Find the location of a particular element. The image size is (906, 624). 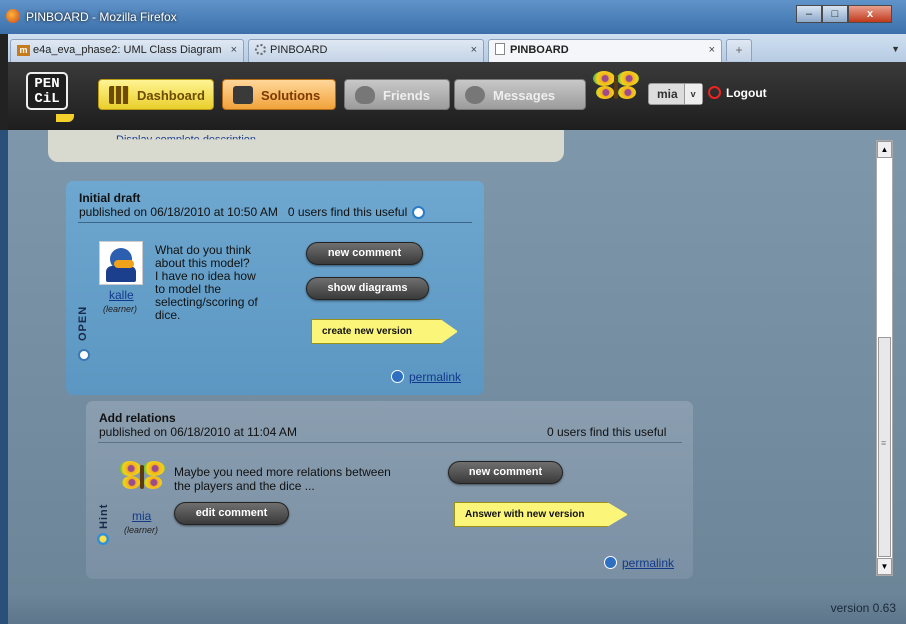

page-icon is located at coordinates (500, 49).